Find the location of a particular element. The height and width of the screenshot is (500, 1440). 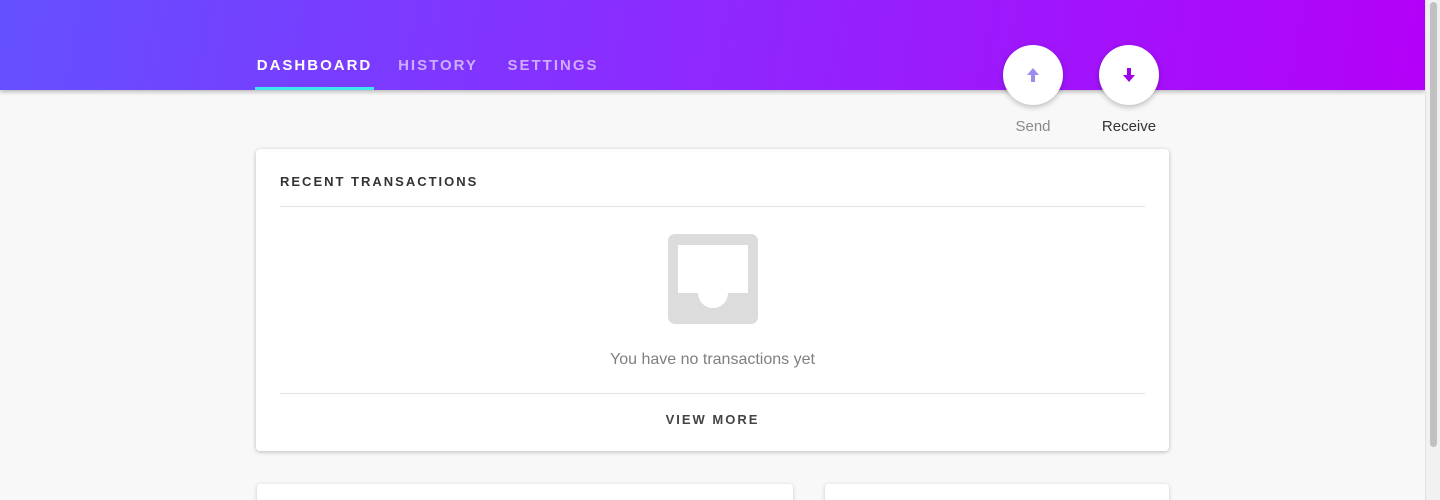

tab-history-label: HISTORY is located at coordinates (438, 65).